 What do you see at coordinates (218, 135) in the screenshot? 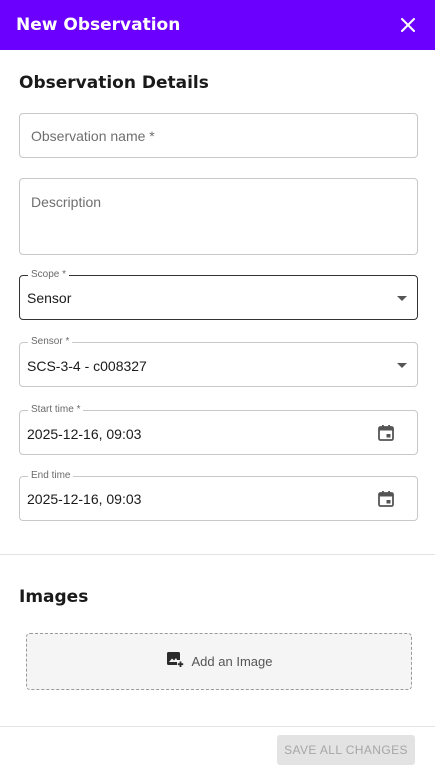
I see `observation-name-field: Observation name *` at bounding box center [218, 135].